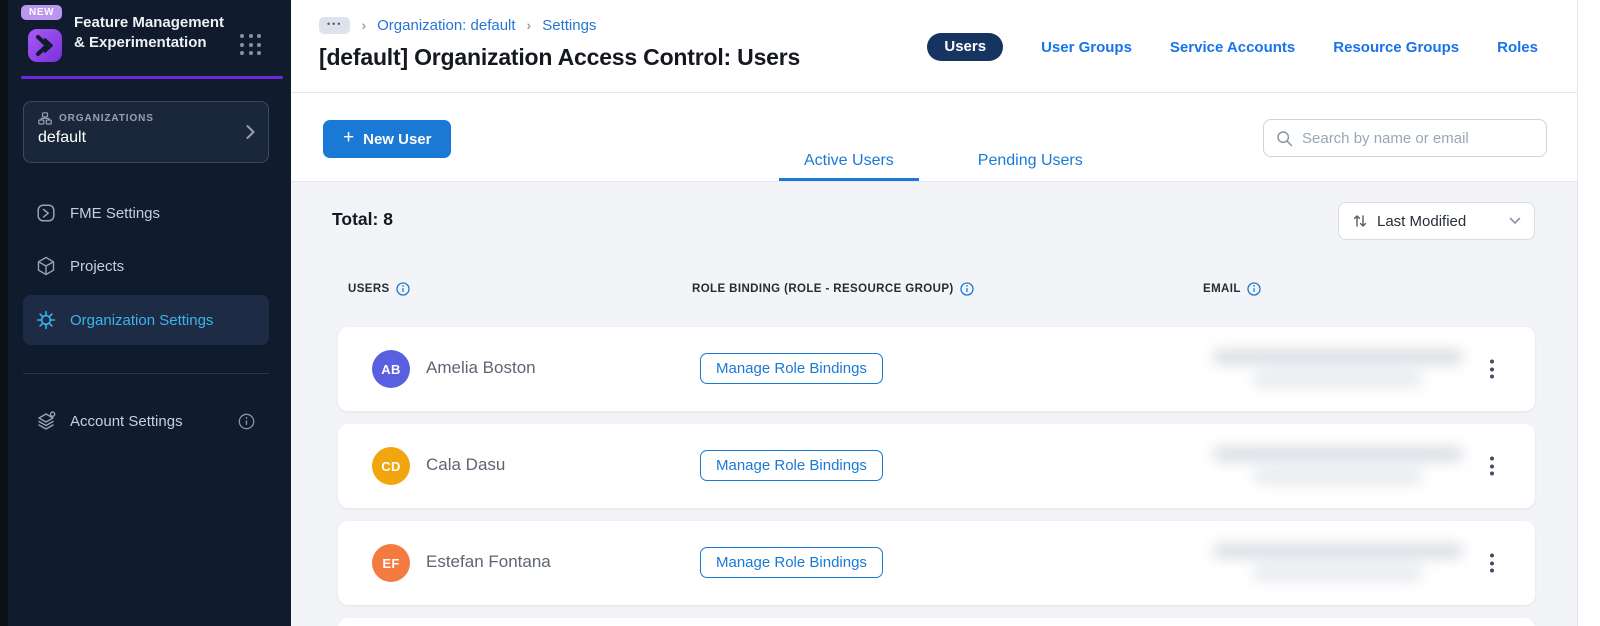  Describe the element at coordinates (46, 320) in the screenshot. I see `gear-icon` at that location.